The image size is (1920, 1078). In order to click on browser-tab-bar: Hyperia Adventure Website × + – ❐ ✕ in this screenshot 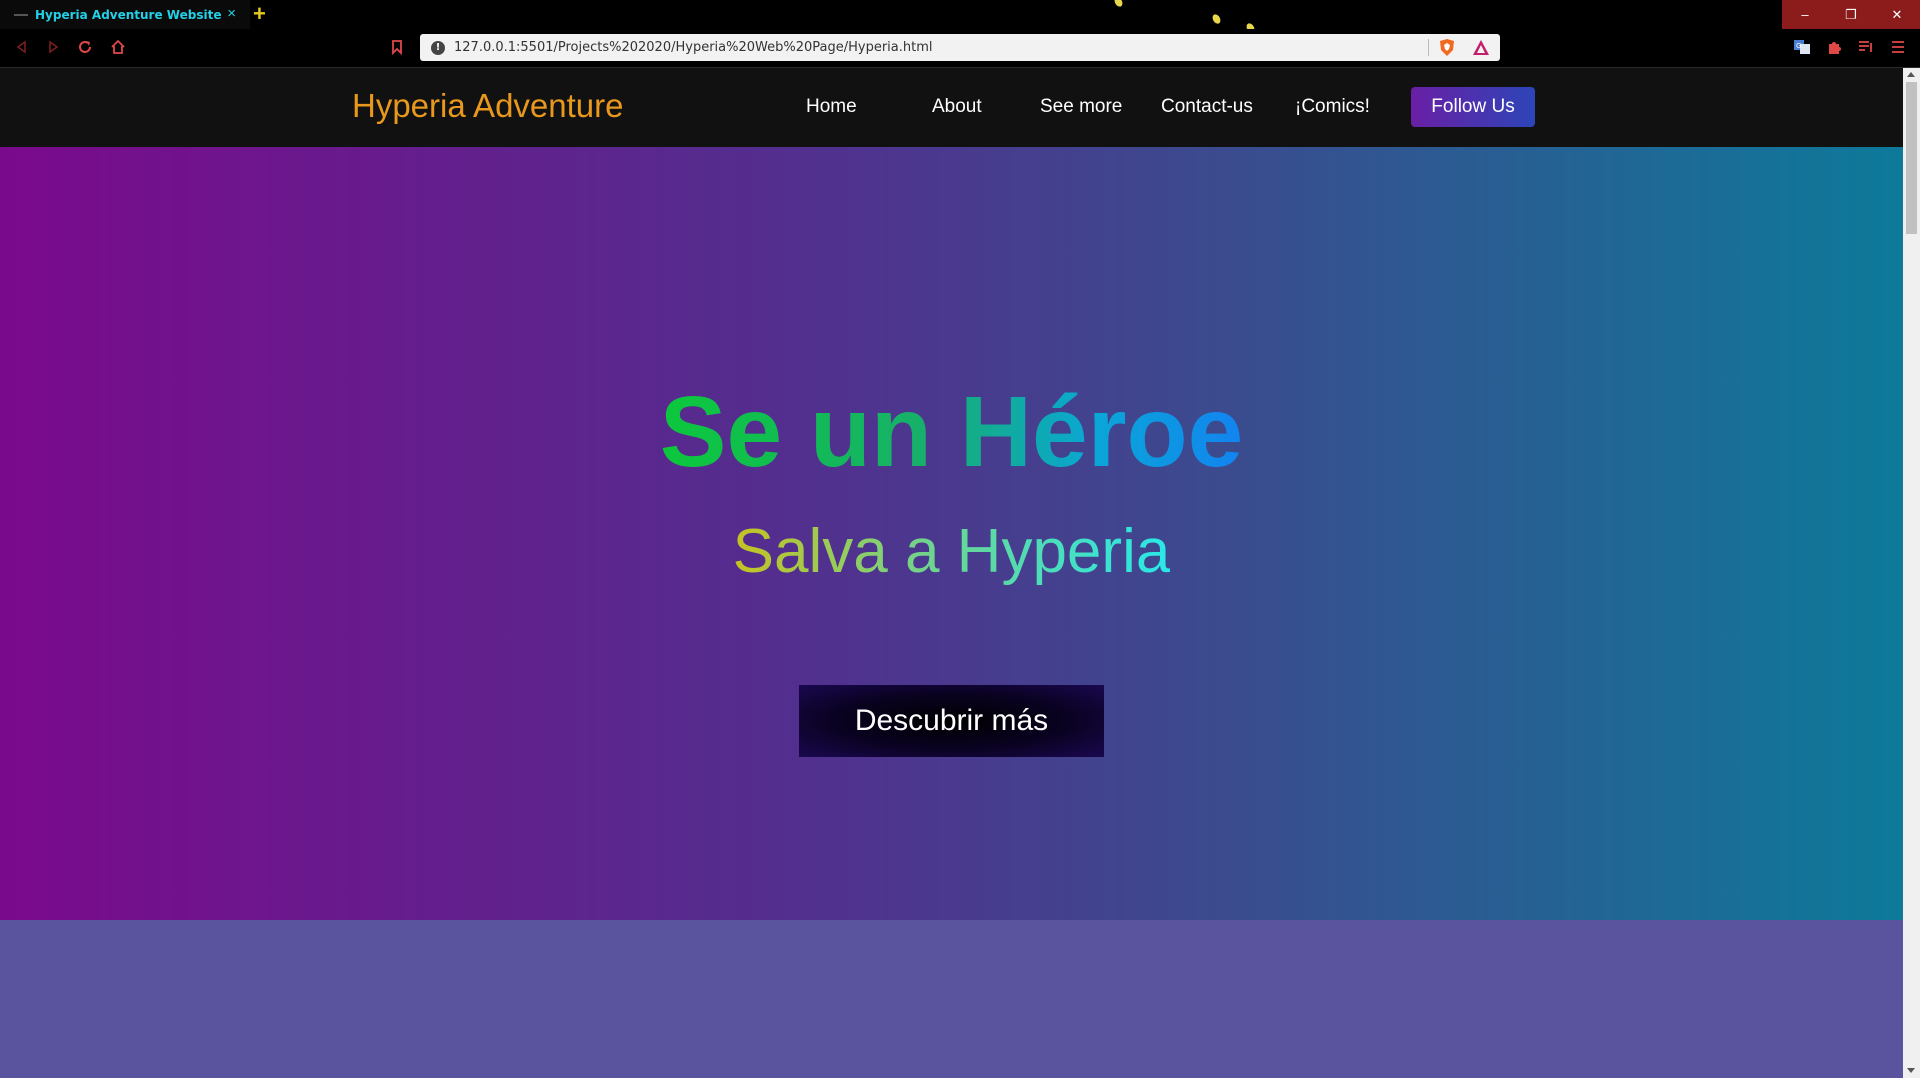, I will do `click(960, 17)`.